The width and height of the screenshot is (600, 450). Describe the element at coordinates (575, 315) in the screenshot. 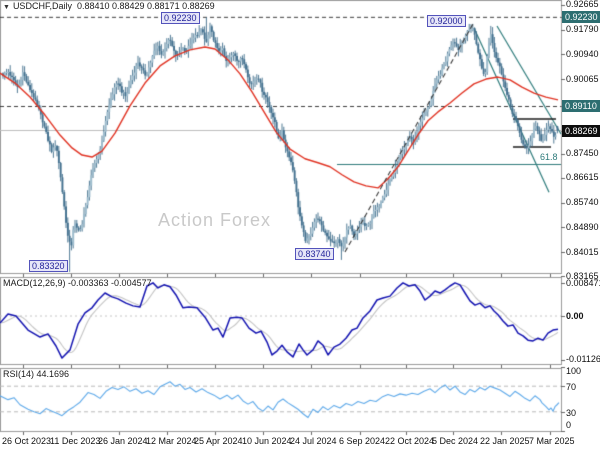

I see `macd-axis-label: 0.00` at that location.